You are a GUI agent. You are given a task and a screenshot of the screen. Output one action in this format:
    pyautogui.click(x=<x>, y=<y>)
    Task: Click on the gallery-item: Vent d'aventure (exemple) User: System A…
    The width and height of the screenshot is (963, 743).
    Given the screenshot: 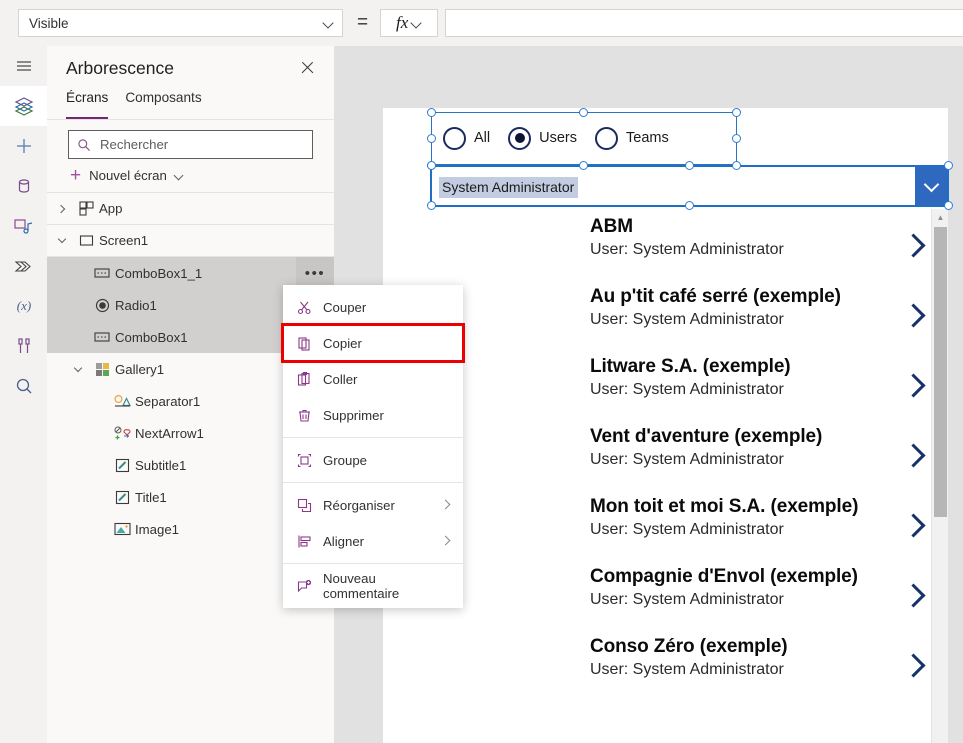 What is the action you would take?
    pyautogui.click(x=689, y=454)
    